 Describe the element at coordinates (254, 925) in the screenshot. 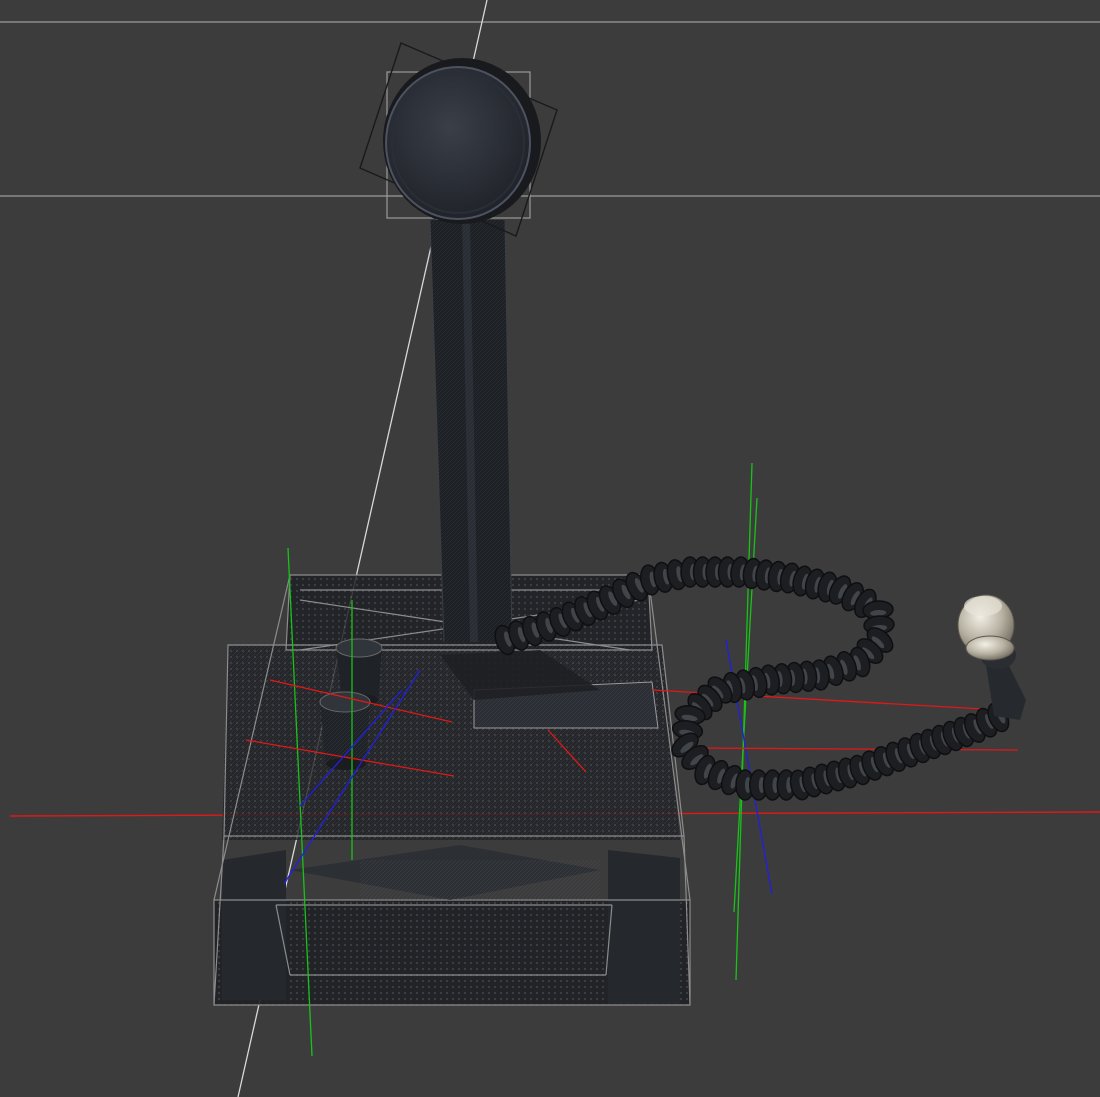

I see `base-left-foot` at that location.